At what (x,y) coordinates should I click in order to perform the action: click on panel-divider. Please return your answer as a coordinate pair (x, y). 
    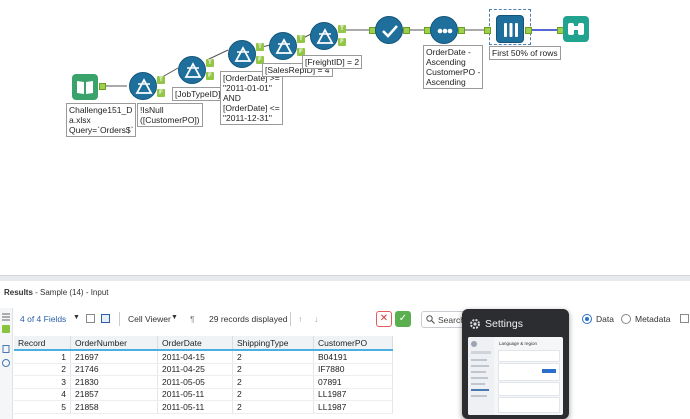
    Looking at the image, I should click on (345, 278).